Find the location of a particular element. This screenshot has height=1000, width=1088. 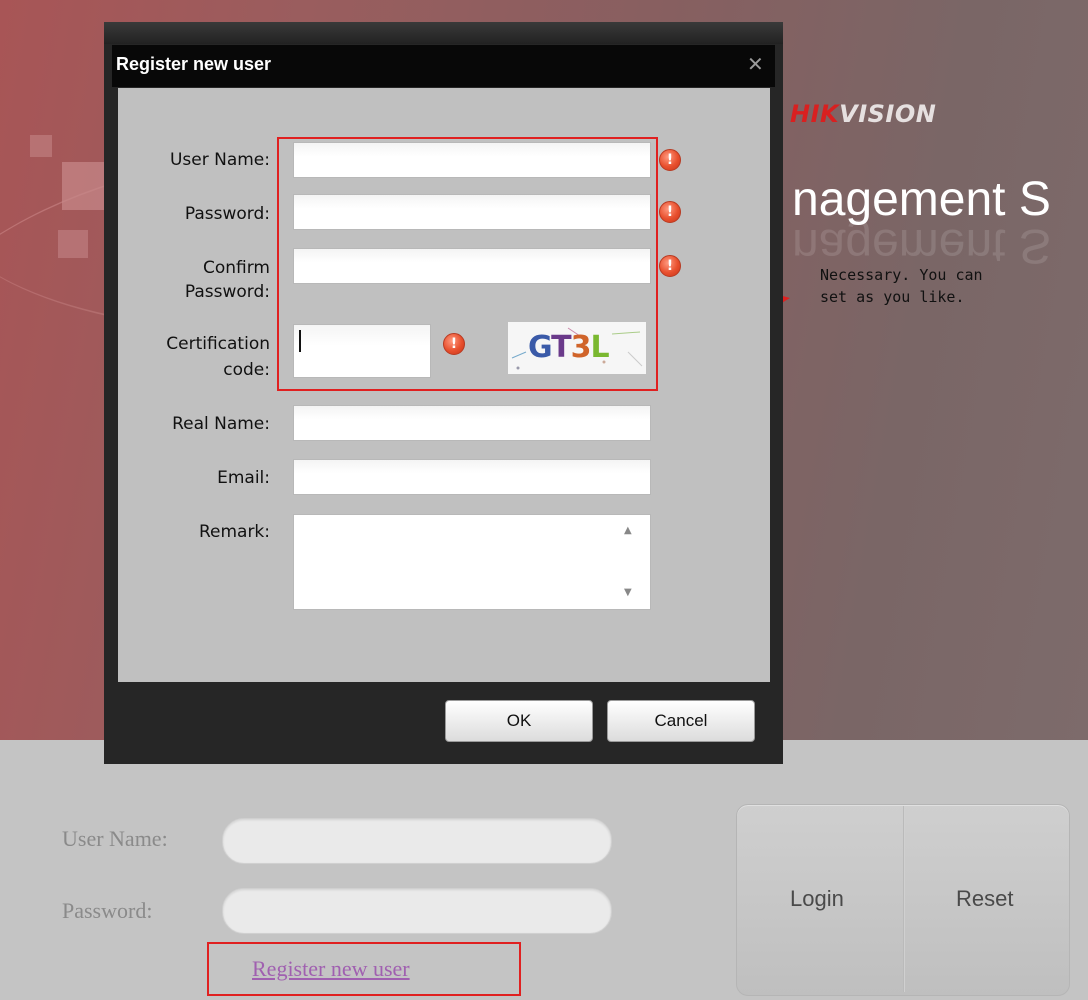

ok-button: OK is located at coordinates (519, 721).